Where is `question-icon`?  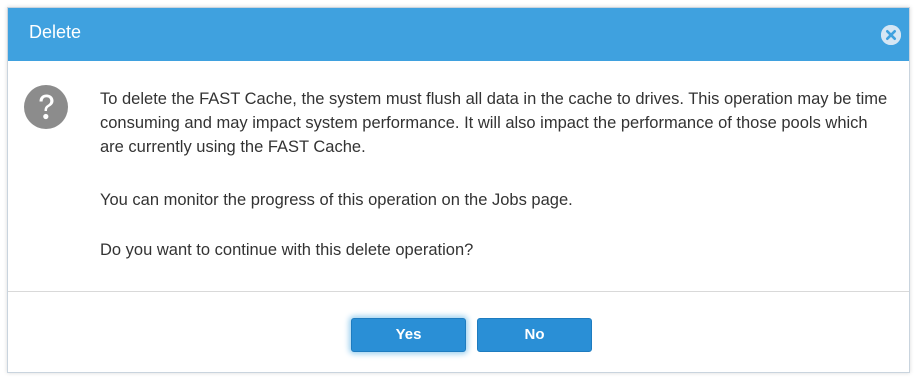 question-icon is located at coordinates (46, 107).